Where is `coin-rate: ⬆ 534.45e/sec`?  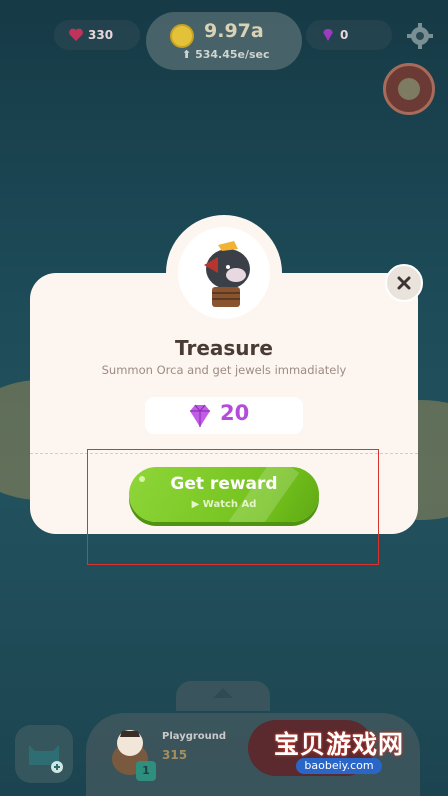
coin-rate: ⬆ 534.45e/sec is located at coordinates (226, 54).